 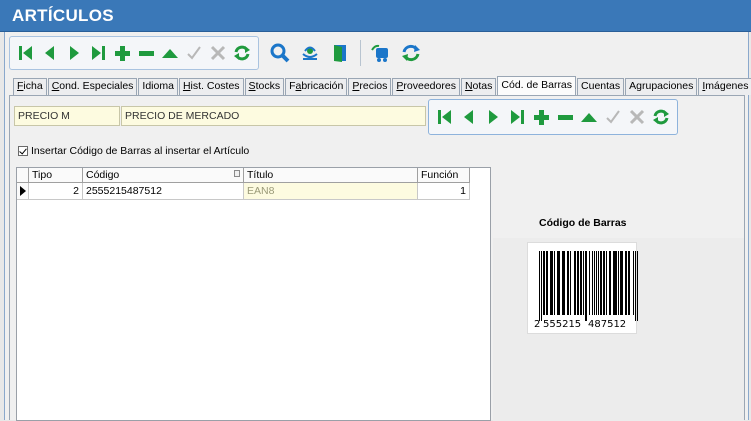 I want to click on tab-label-part: Cuentas, so click(x=601, y=86).